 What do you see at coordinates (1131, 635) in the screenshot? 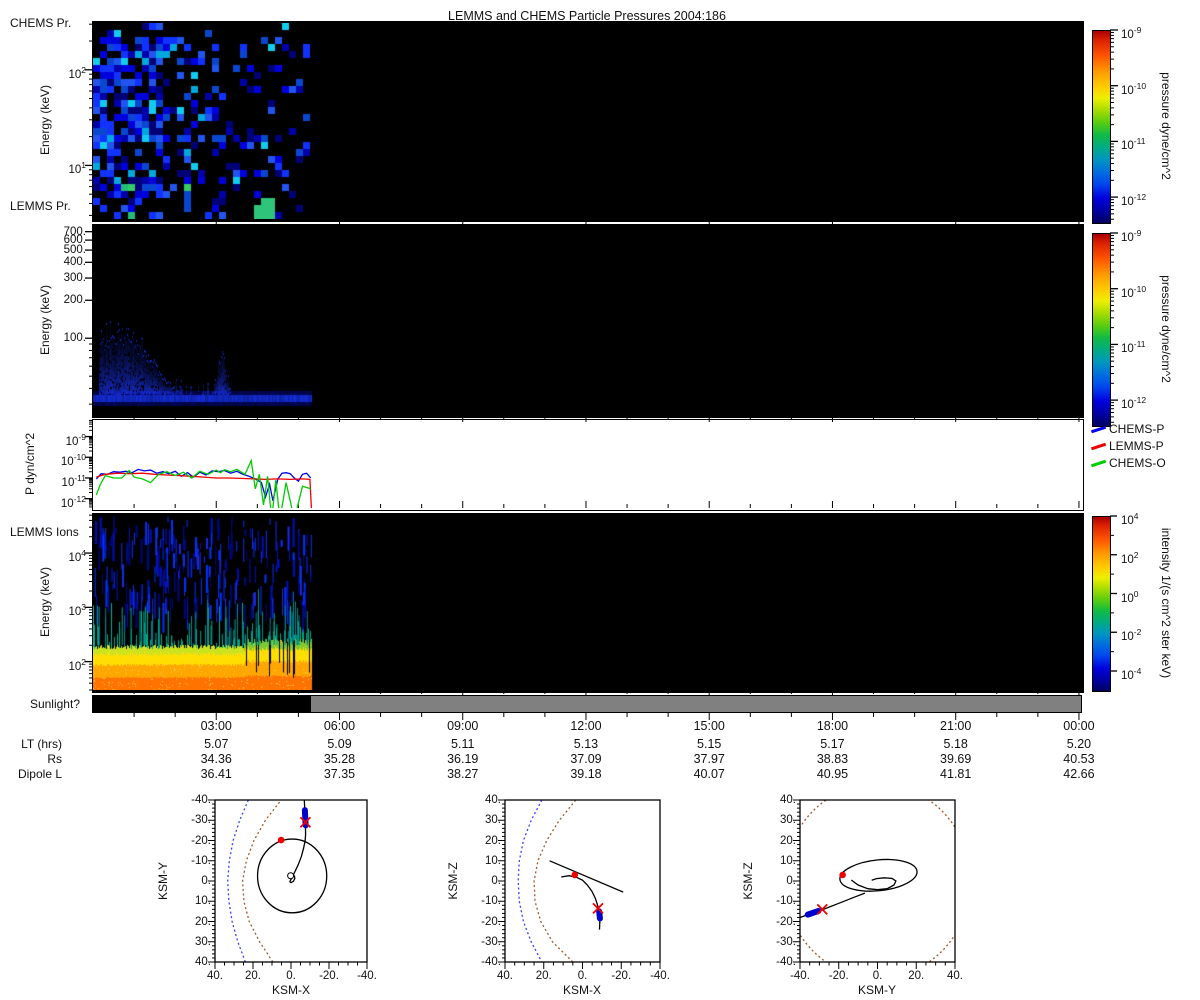
I see `colorbar-tick-label: 10-2` at bounding box center [1131, 635].